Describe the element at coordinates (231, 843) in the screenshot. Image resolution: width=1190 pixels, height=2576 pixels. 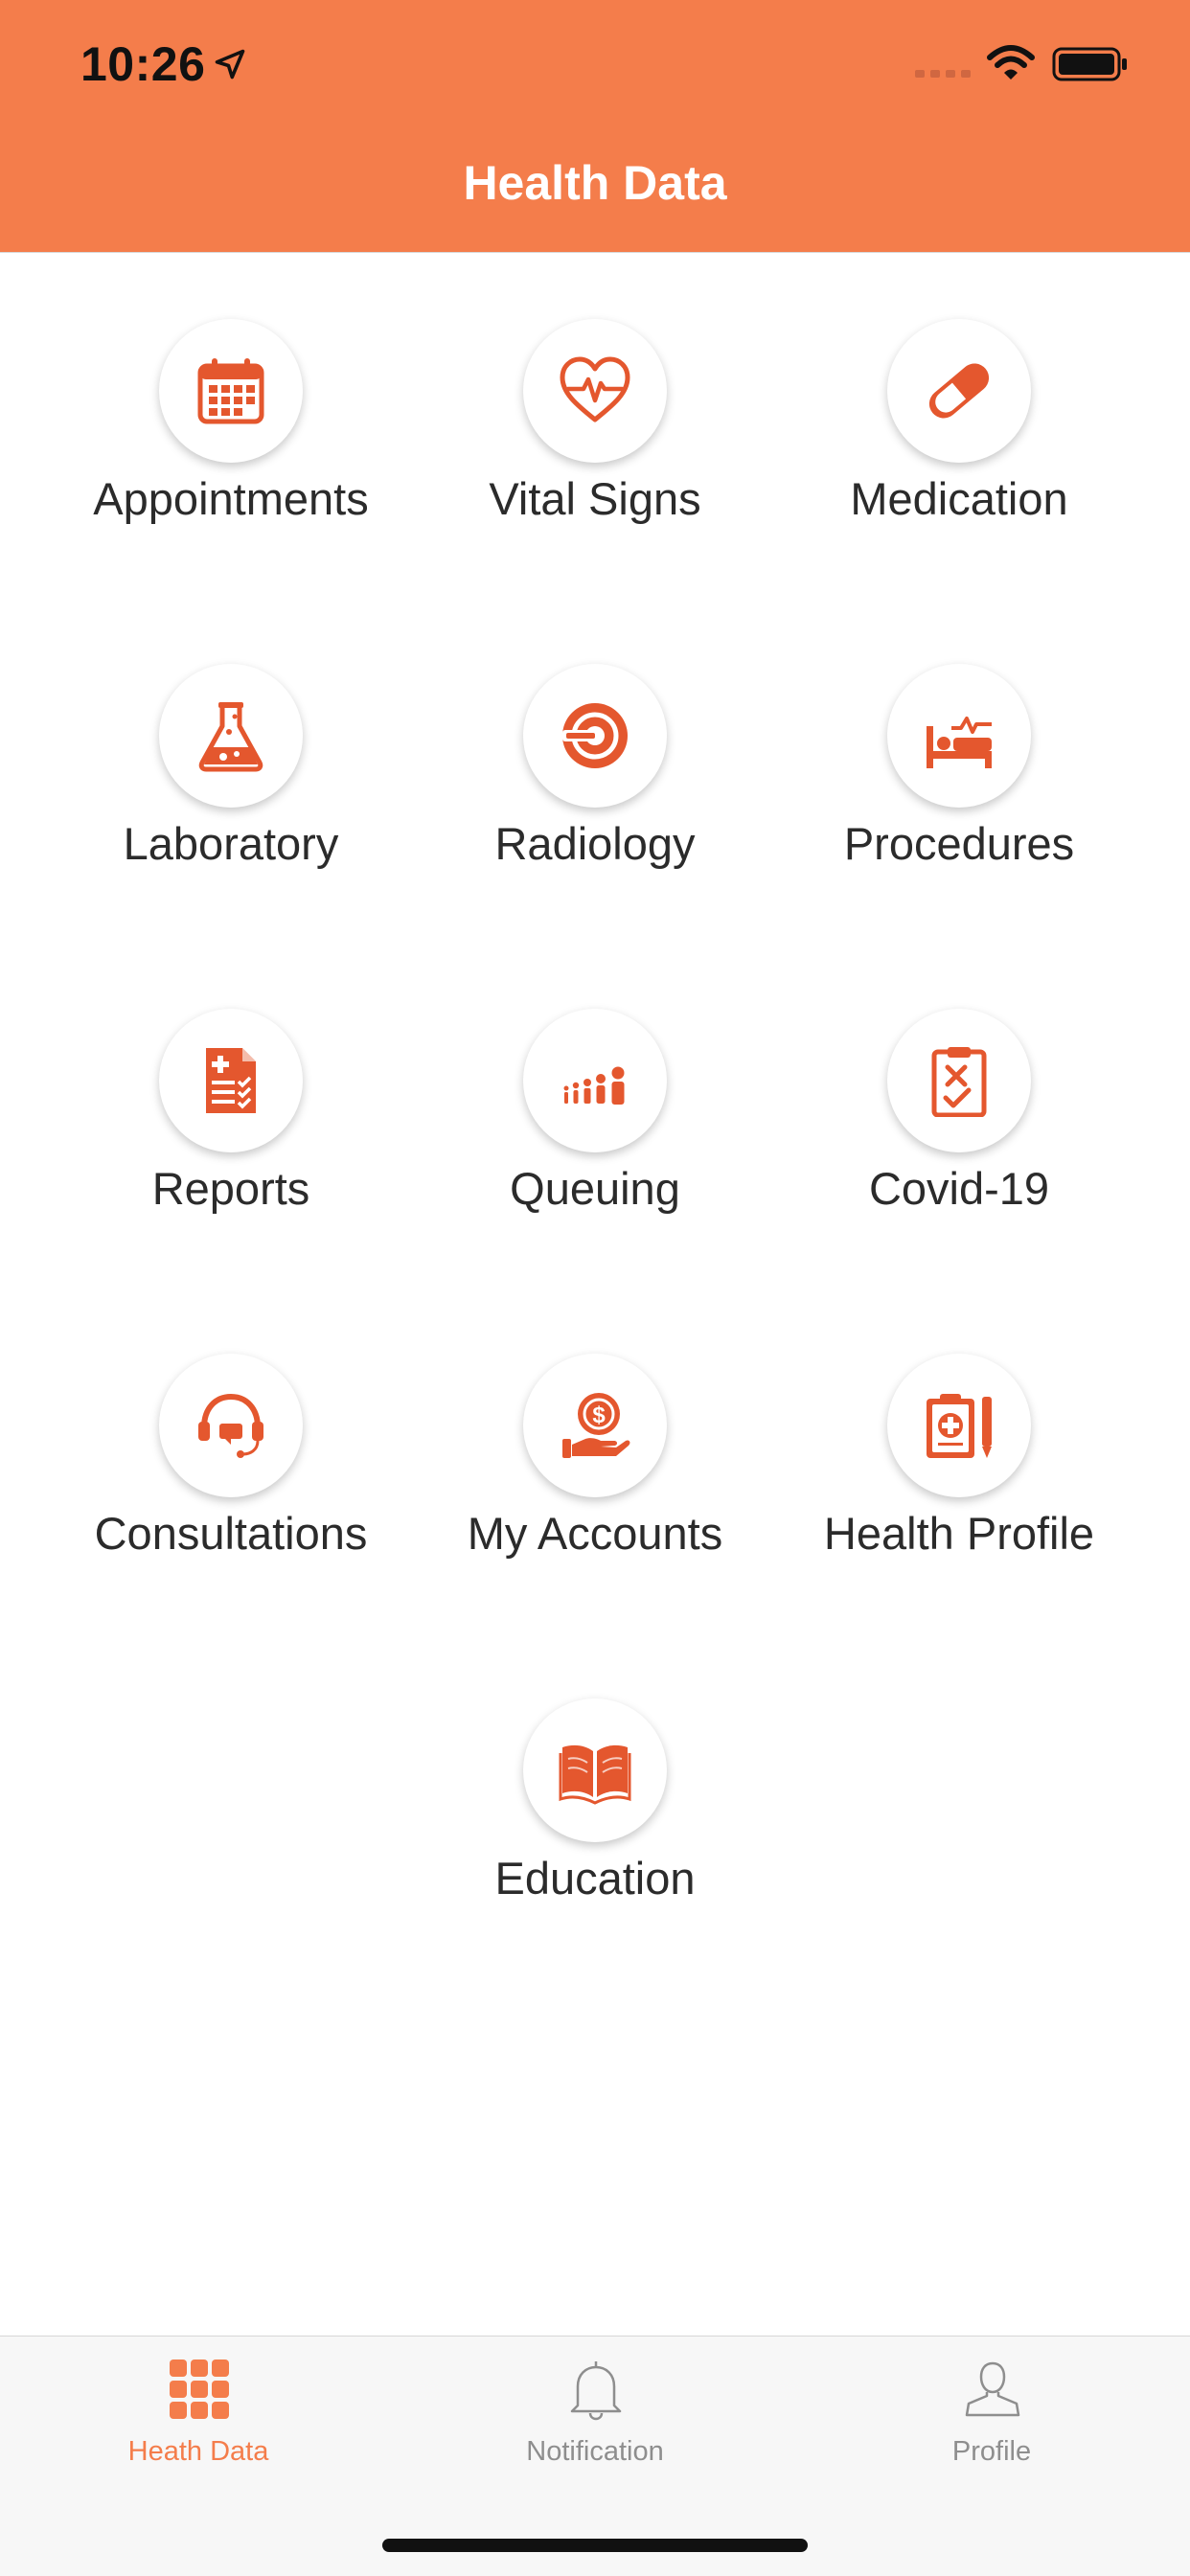
I see `menu-item-label: Laboratory` at that location.